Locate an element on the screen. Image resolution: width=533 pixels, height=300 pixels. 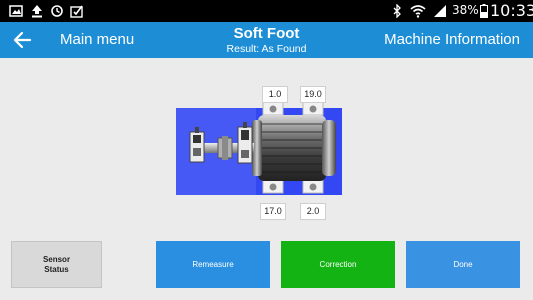
battery-percentage: 38% is located at coordinates (465, 10).